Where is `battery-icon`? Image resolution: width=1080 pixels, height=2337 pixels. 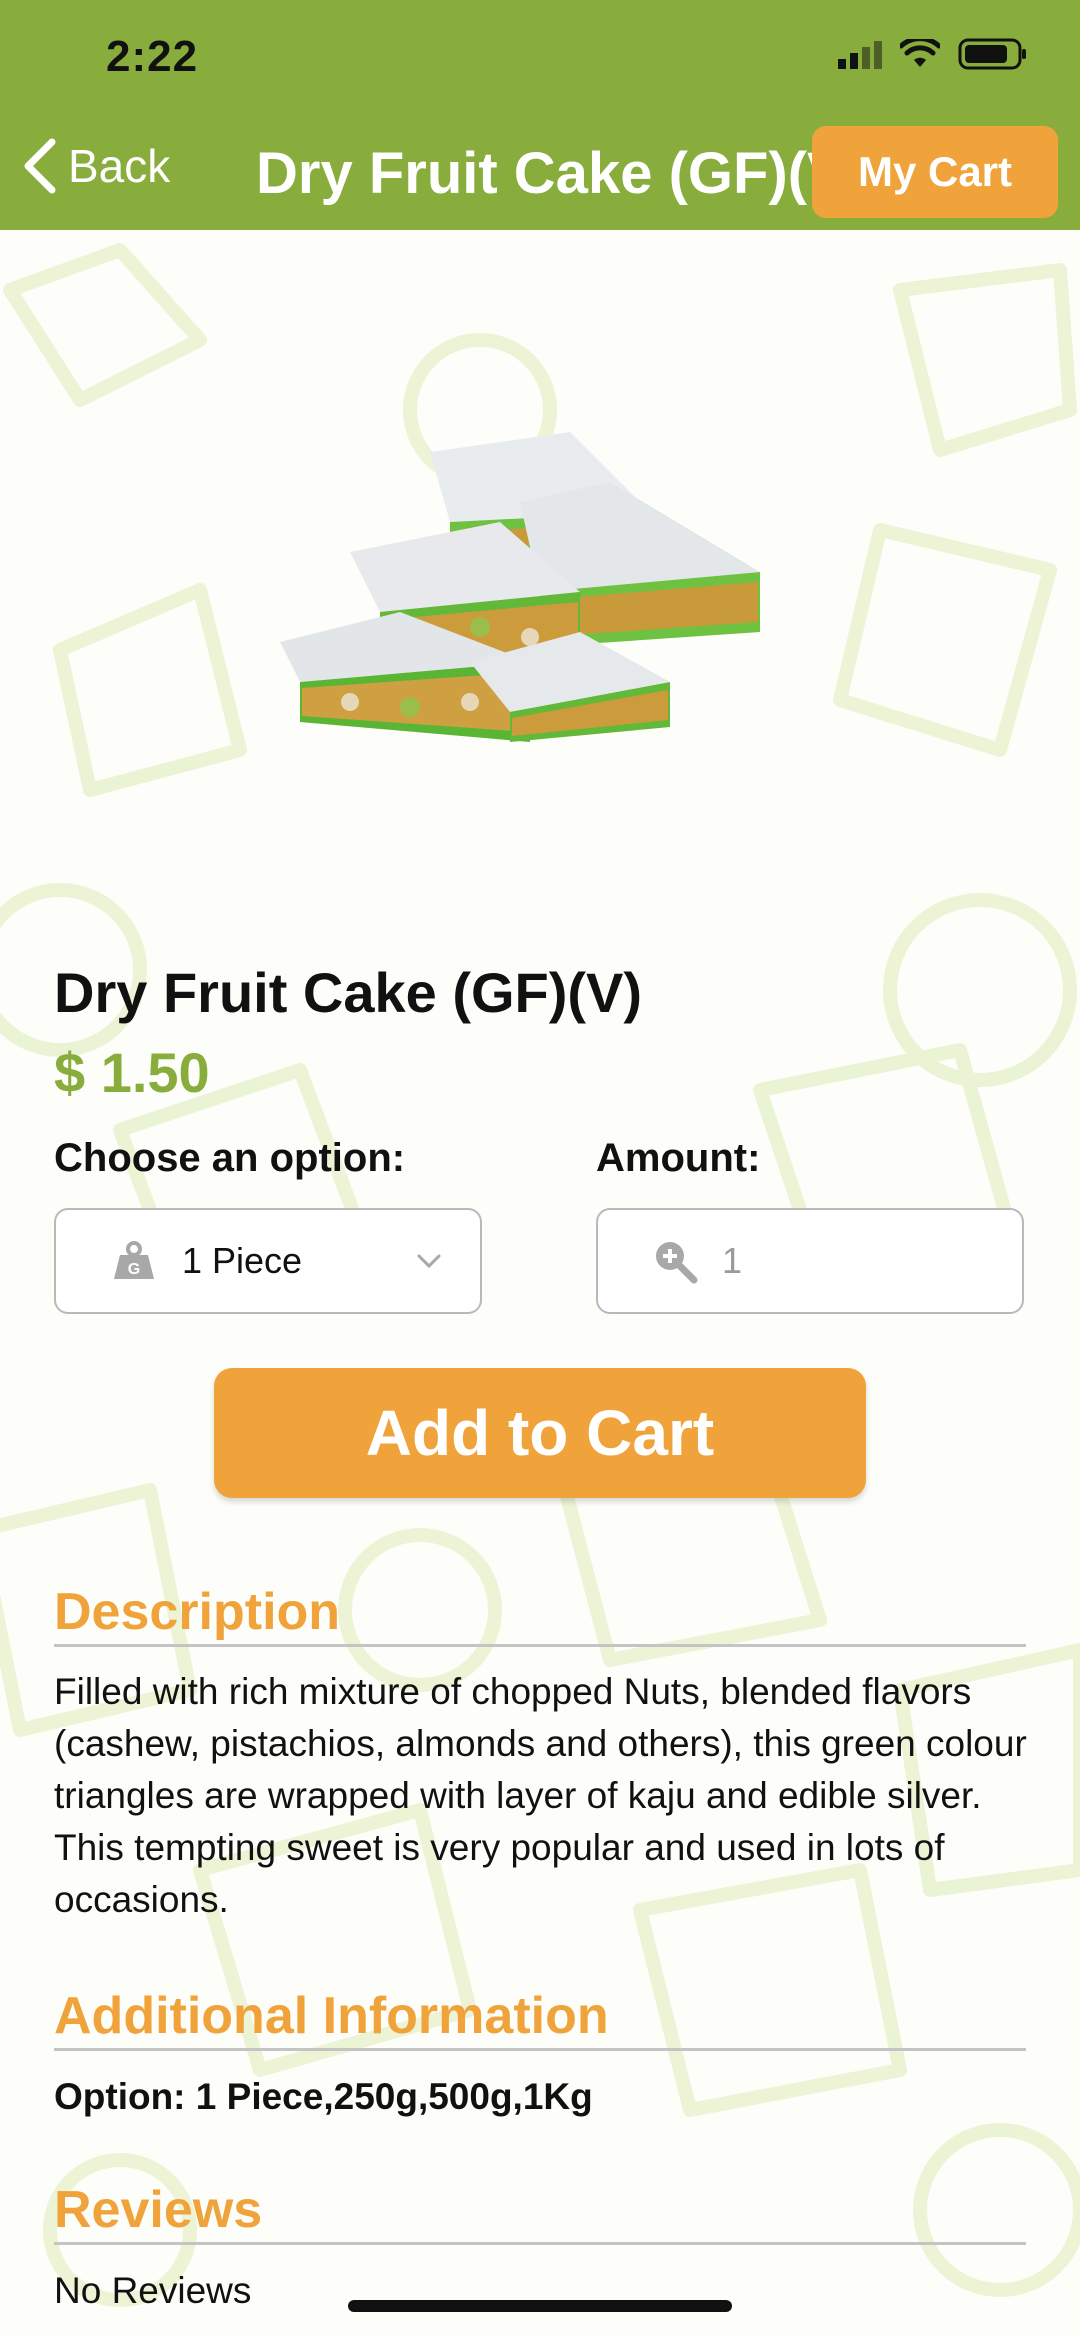
battery-icon is located at coordinates (992, 54).